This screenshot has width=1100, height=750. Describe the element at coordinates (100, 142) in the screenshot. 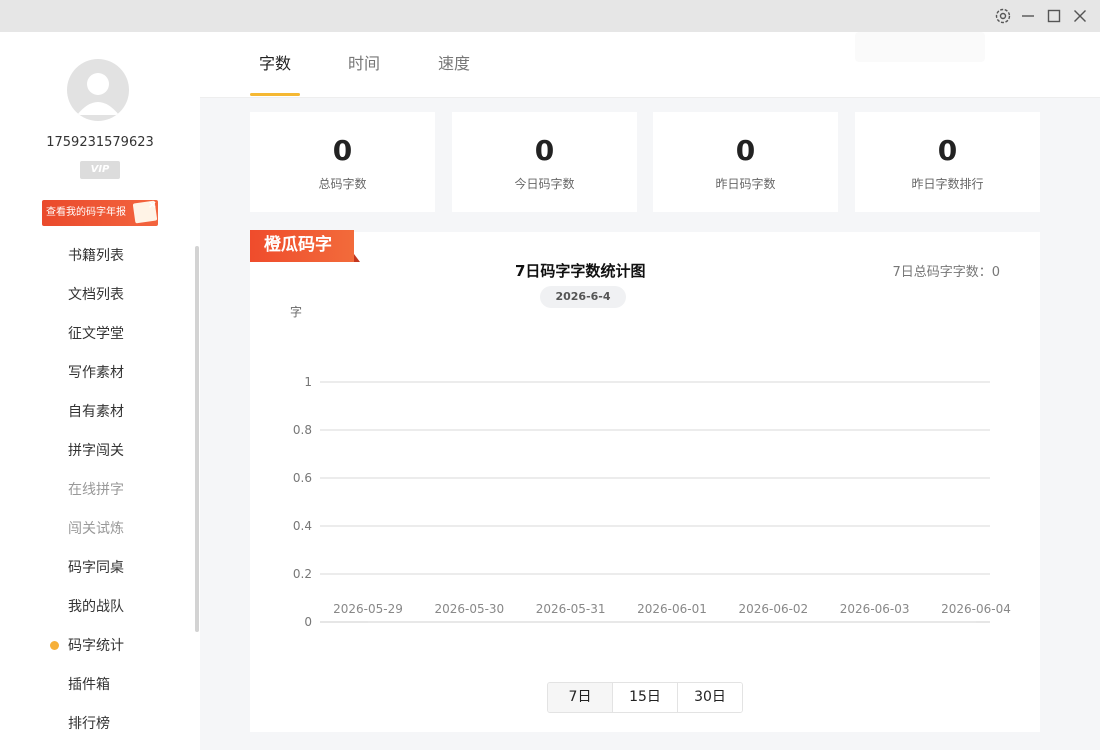

I see `user-id: 1759231579623` at that location.